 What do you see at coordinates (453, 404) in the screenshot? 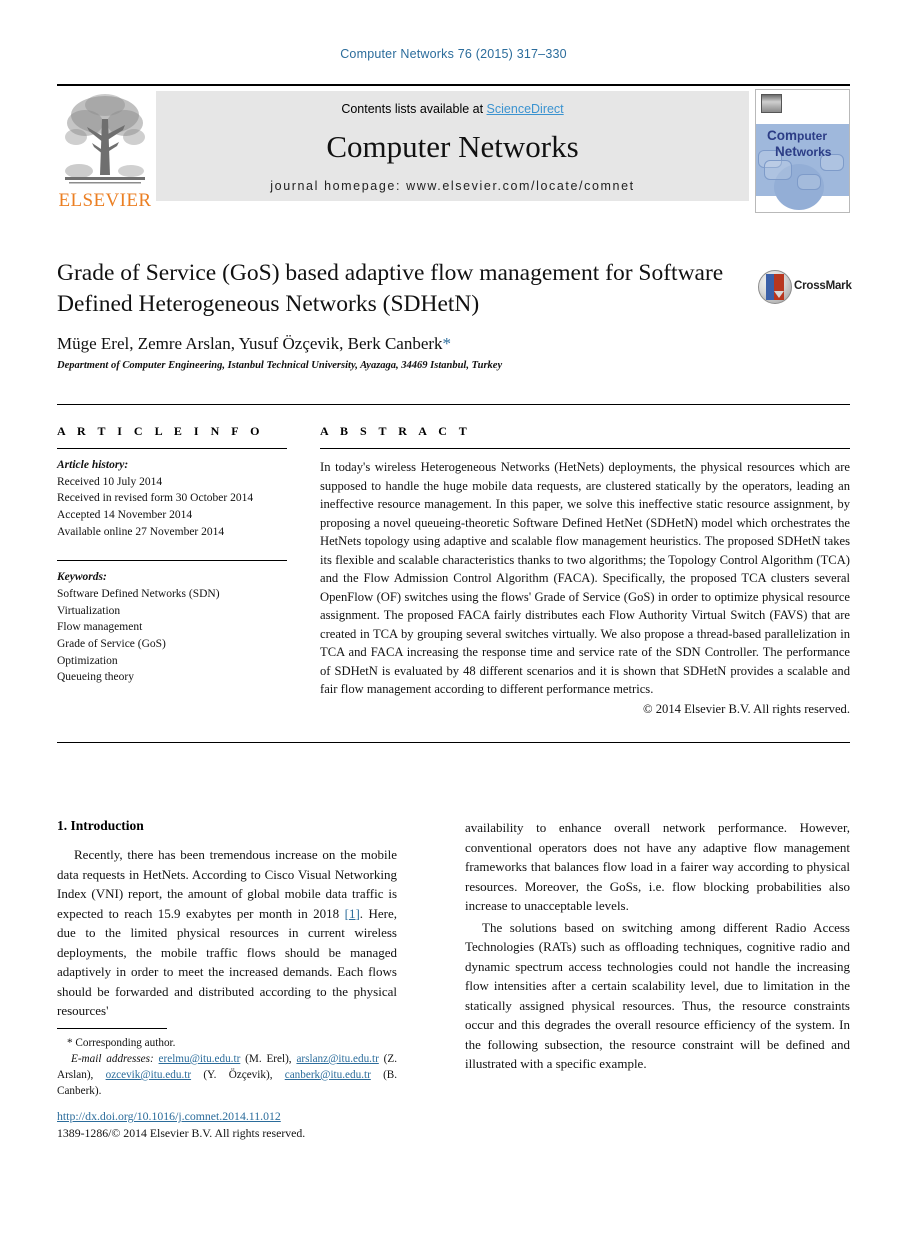
I see `info-top-rule` at bounding box center [453, 404].